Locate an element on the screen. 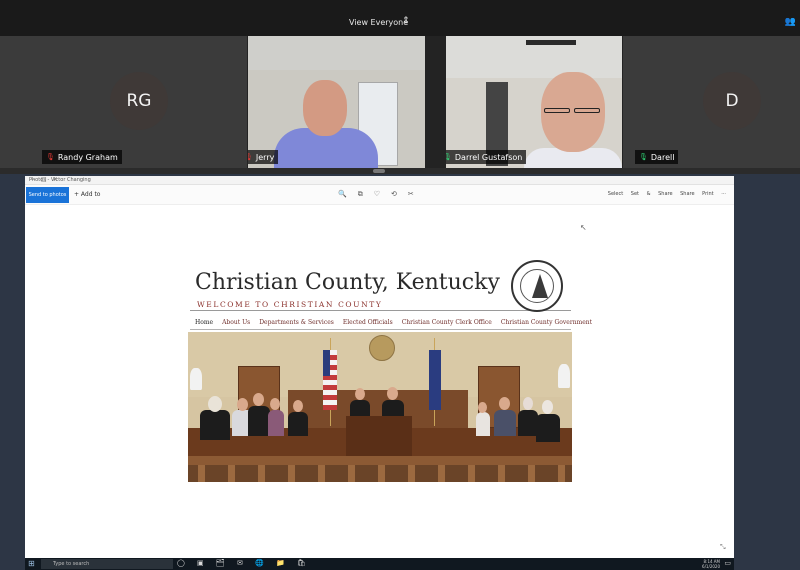 The height and width of the screenshot is (570, 800). mouse-cursor-icon: ↖ is located at coordinates (583, 227).